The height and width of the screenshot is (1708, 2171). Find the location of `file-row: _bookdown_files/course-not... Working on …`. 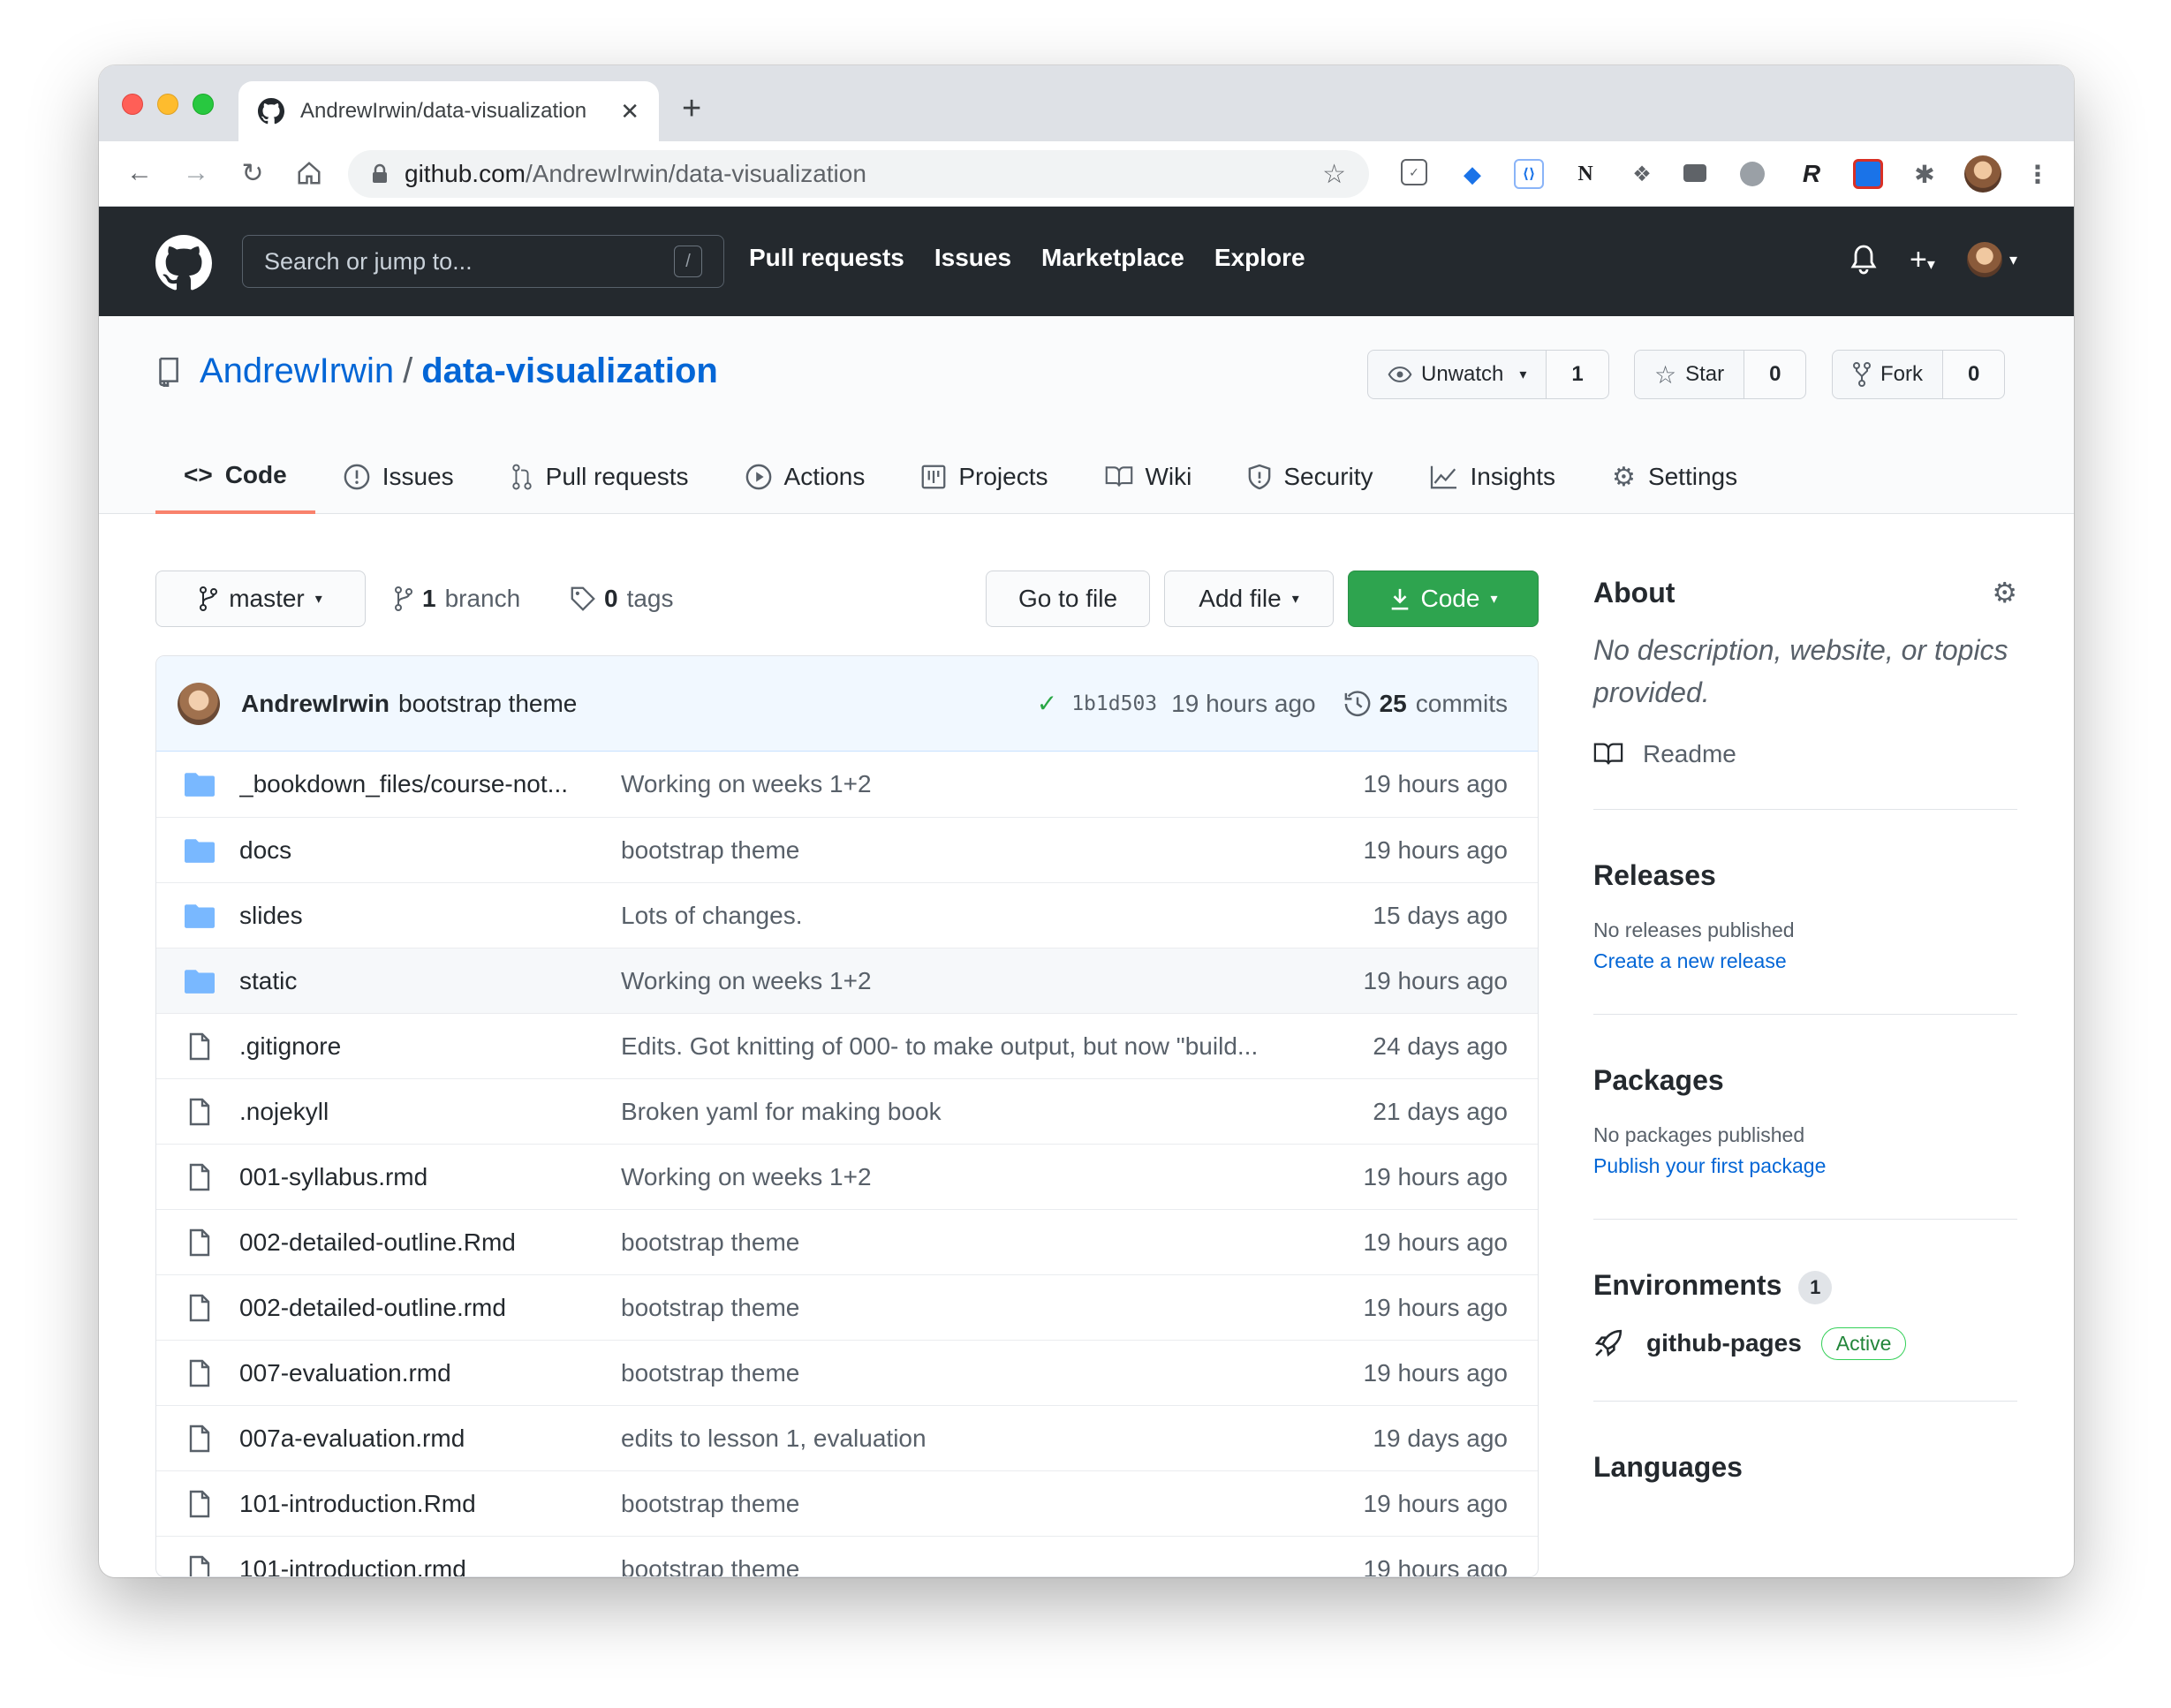

file-row: _bookdown_files/course-not... Working on … is located at coordinates (847, 784).